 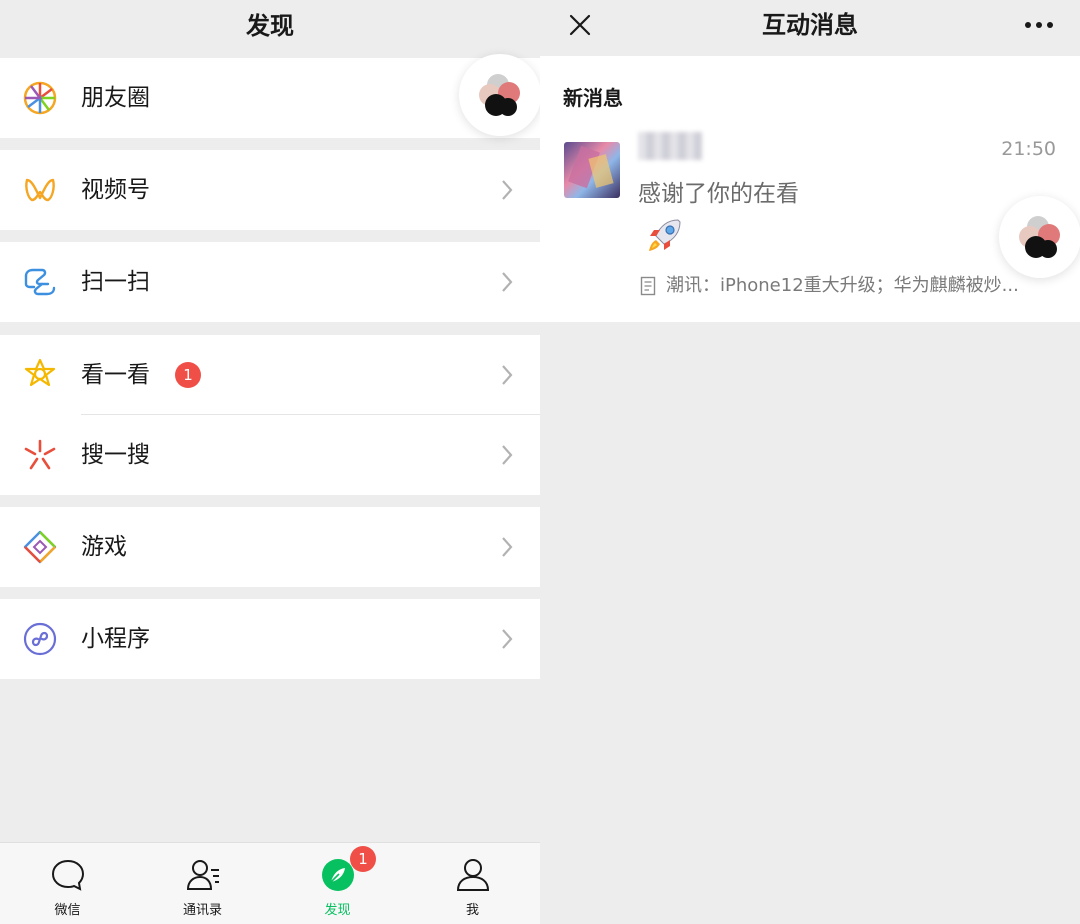 I want to click on menu-item-scan: 扫一扫, so click(x=270, y=282).